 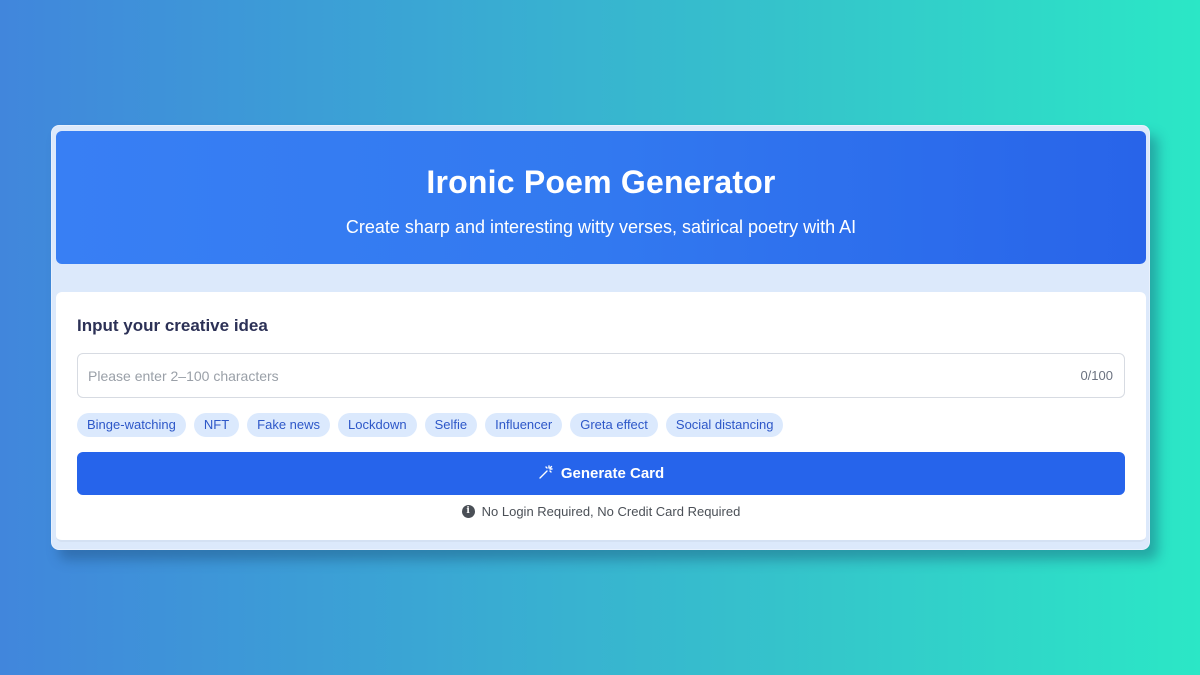 I want to click on idea-input, so click(x=558, y=375).